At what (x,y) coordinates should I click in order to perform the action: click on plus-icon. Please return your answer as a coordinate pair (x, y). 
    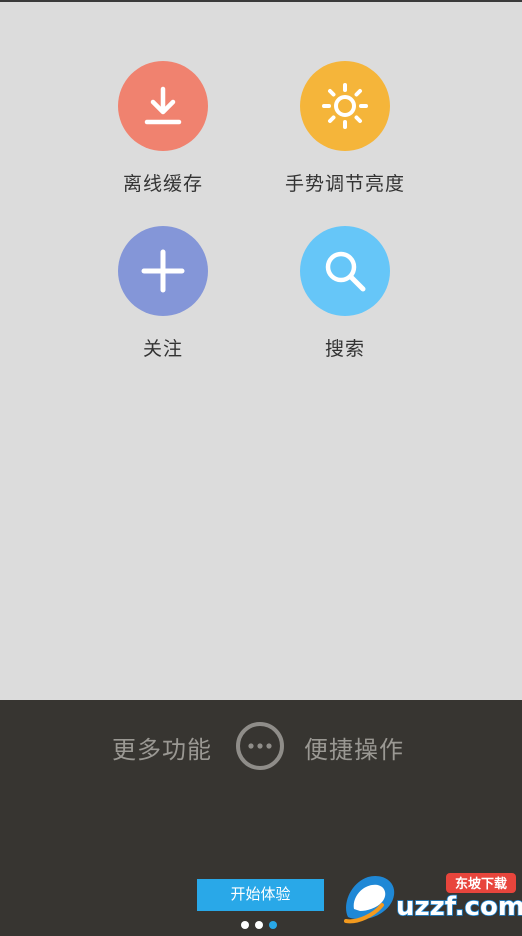
    Looking at the image, I should click on (163, 271).